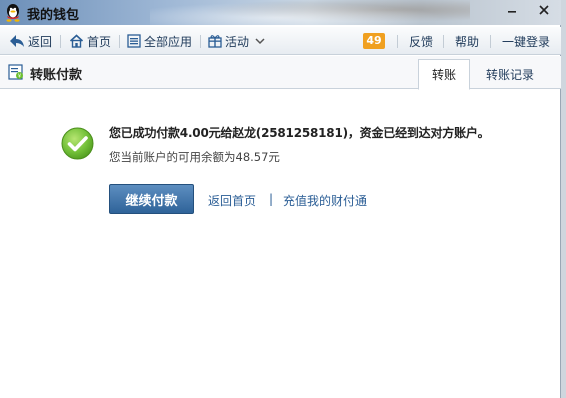 The width and height of the screenshot is (566, 398). What do you see at coordinates (215, 41) in the screenshot?
I see `gift-icon` at bounding box center [215, 41].